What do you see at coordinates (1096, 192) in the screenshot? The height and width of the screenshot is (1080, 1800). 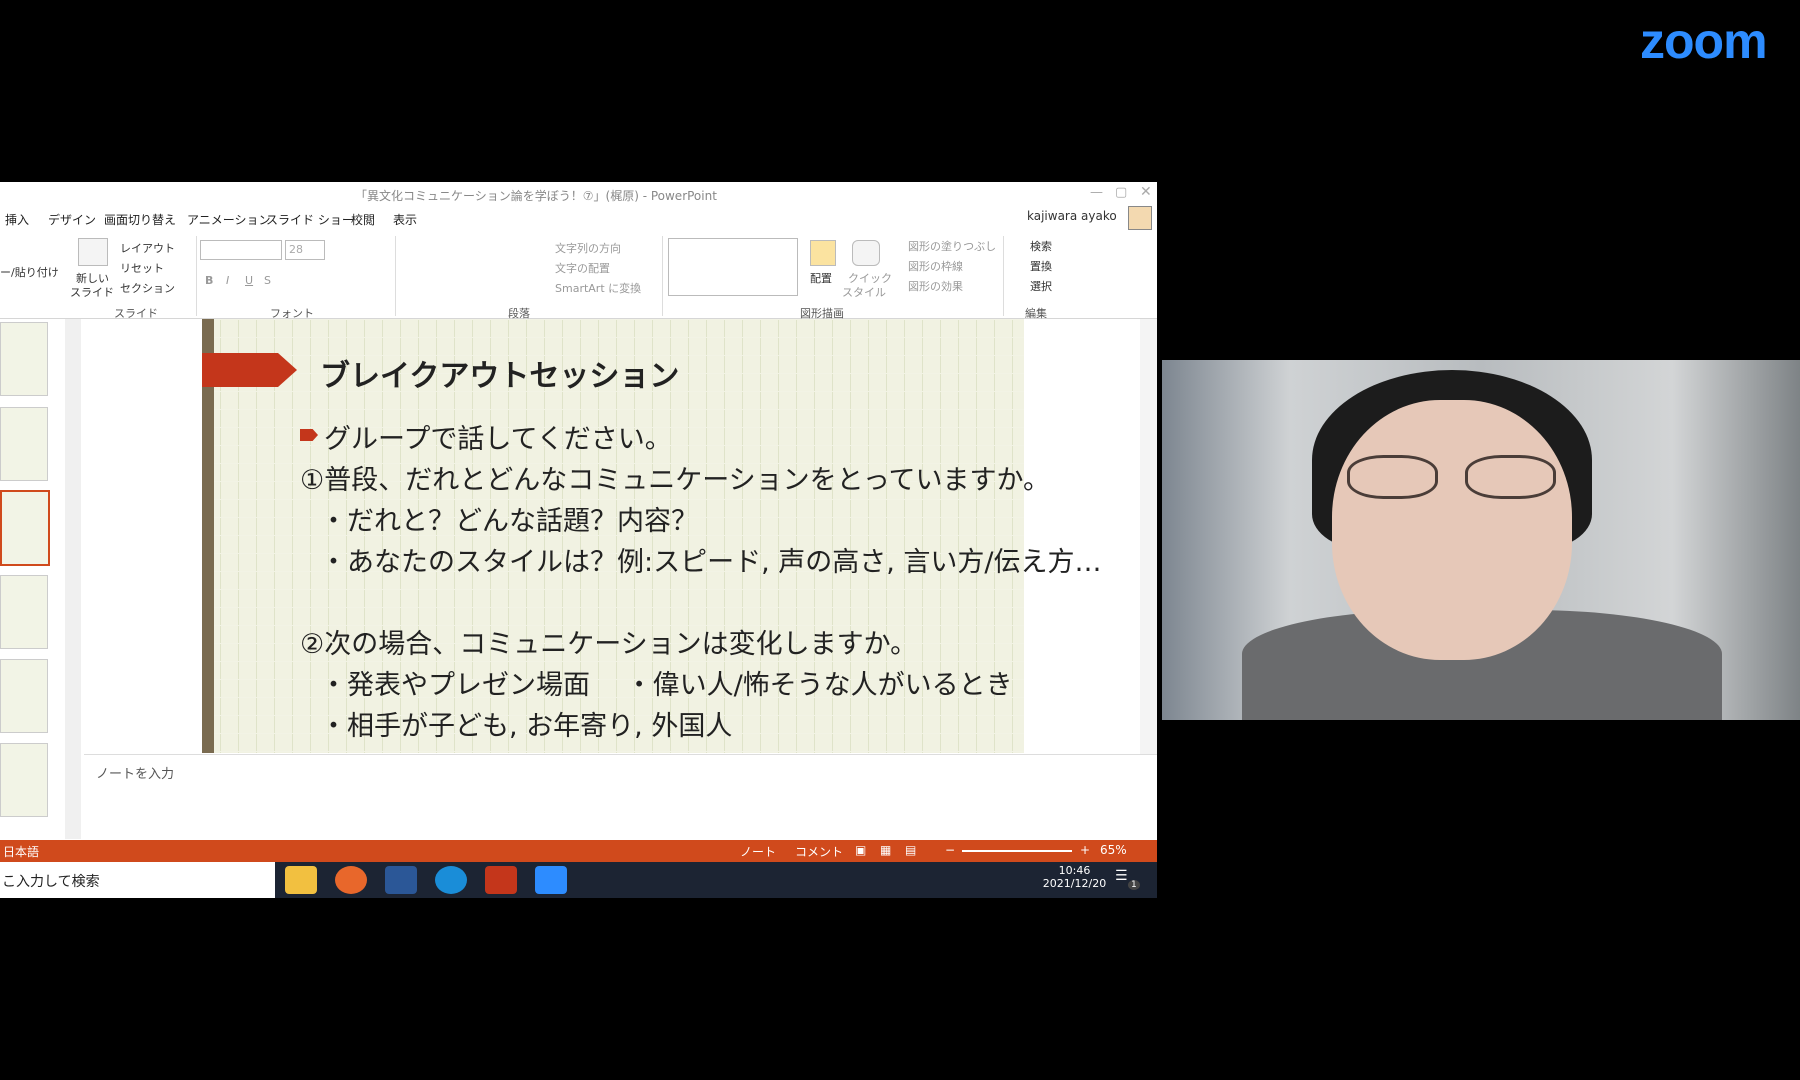 I see `minimize-icon: —` at bounding box center [1096, 192].